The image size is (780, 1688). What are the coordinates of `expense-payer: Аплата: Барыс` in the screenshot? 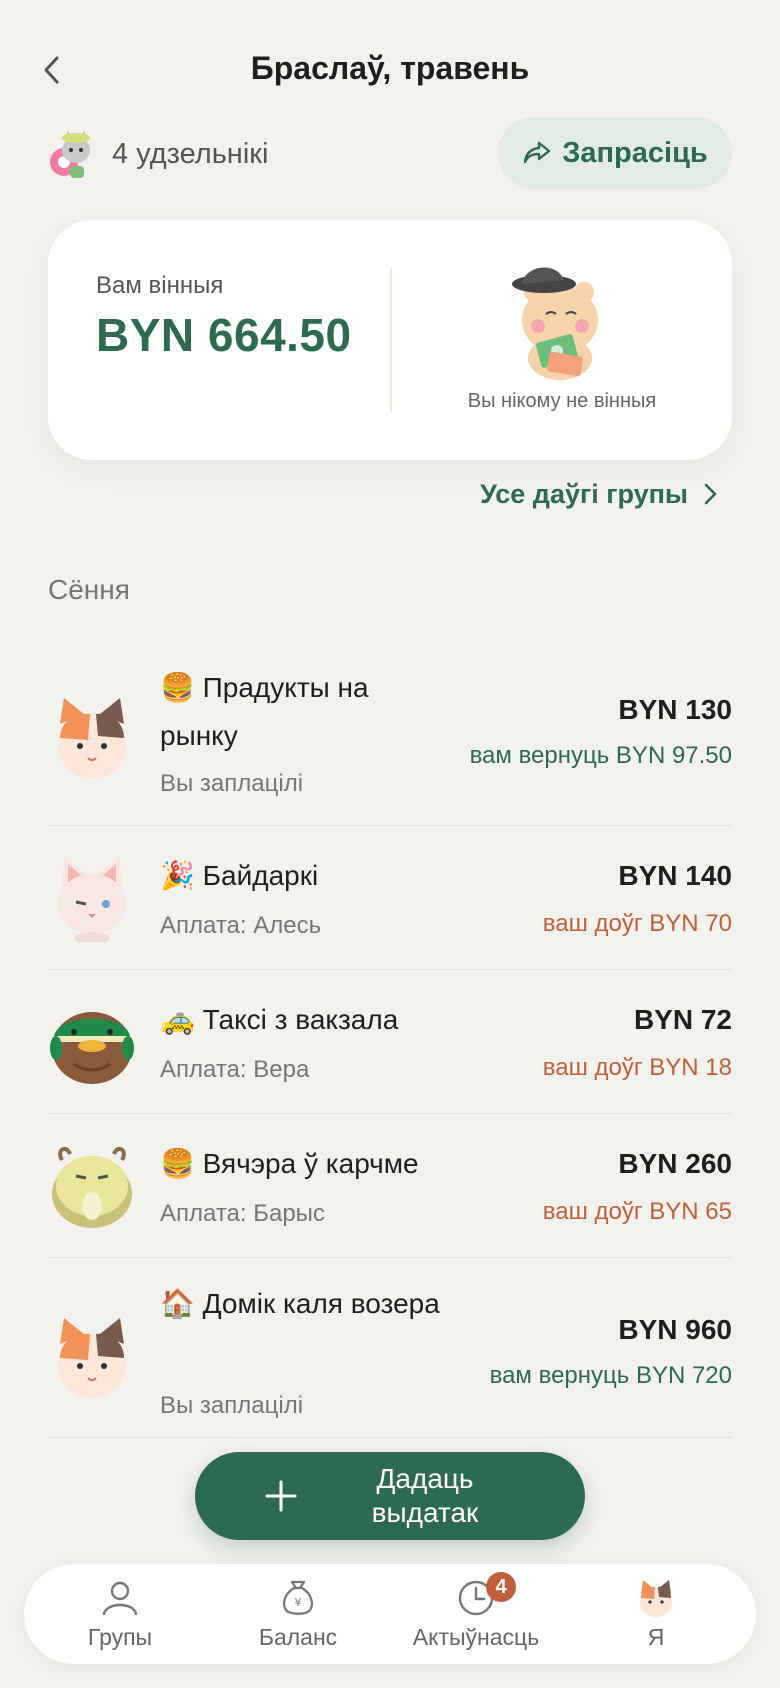 It's located at (242, 1213).